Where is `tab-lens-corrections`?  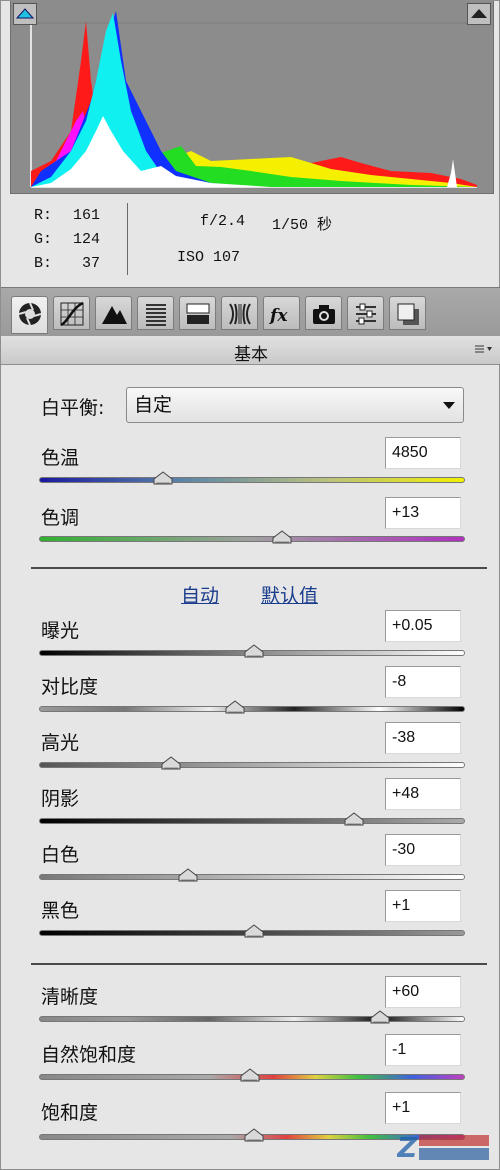
tab-lens-corrections is located at coordinates (239, 313).